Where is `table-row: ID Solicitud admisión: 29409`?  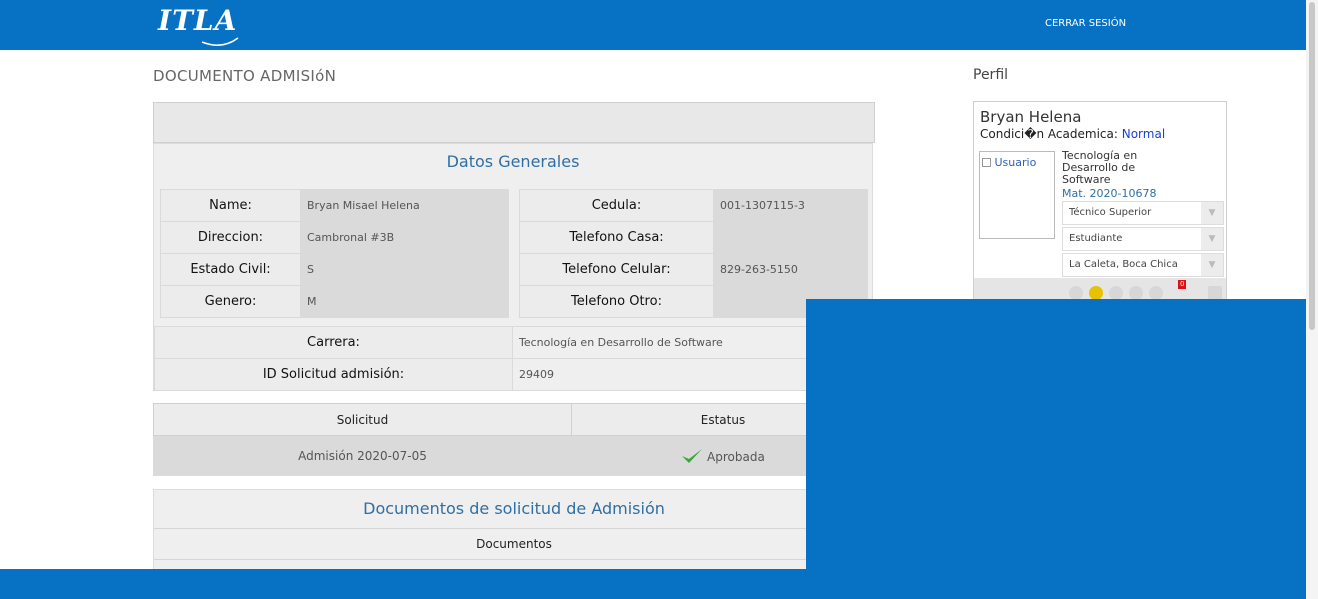 table-row: ID Solicitud admisión: 29409 is located at coordinates (513, 374).